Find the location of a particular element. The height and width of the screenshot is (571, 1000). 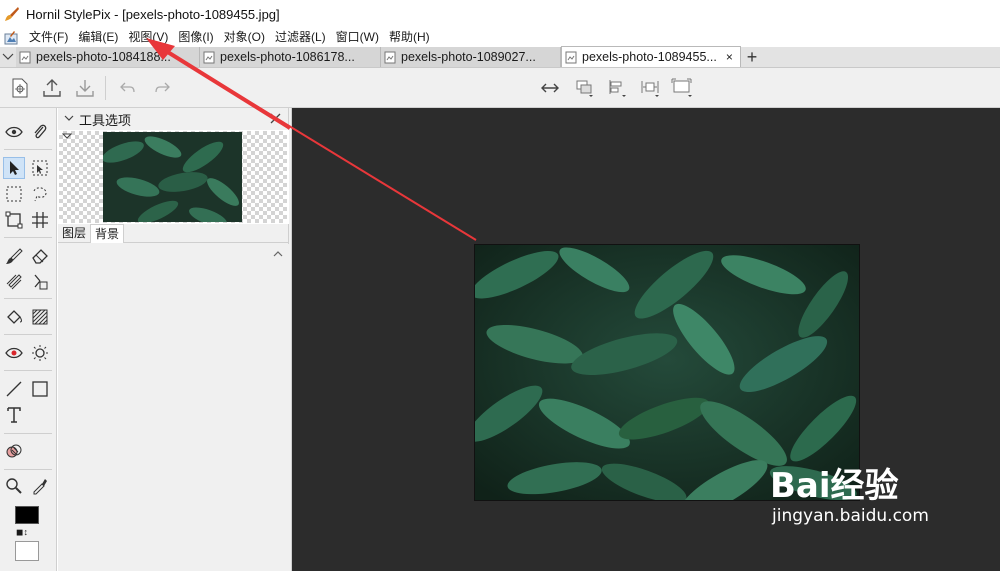

document-tab-active: pexels-photo-1089455... × is located at coordinates (651, 56).